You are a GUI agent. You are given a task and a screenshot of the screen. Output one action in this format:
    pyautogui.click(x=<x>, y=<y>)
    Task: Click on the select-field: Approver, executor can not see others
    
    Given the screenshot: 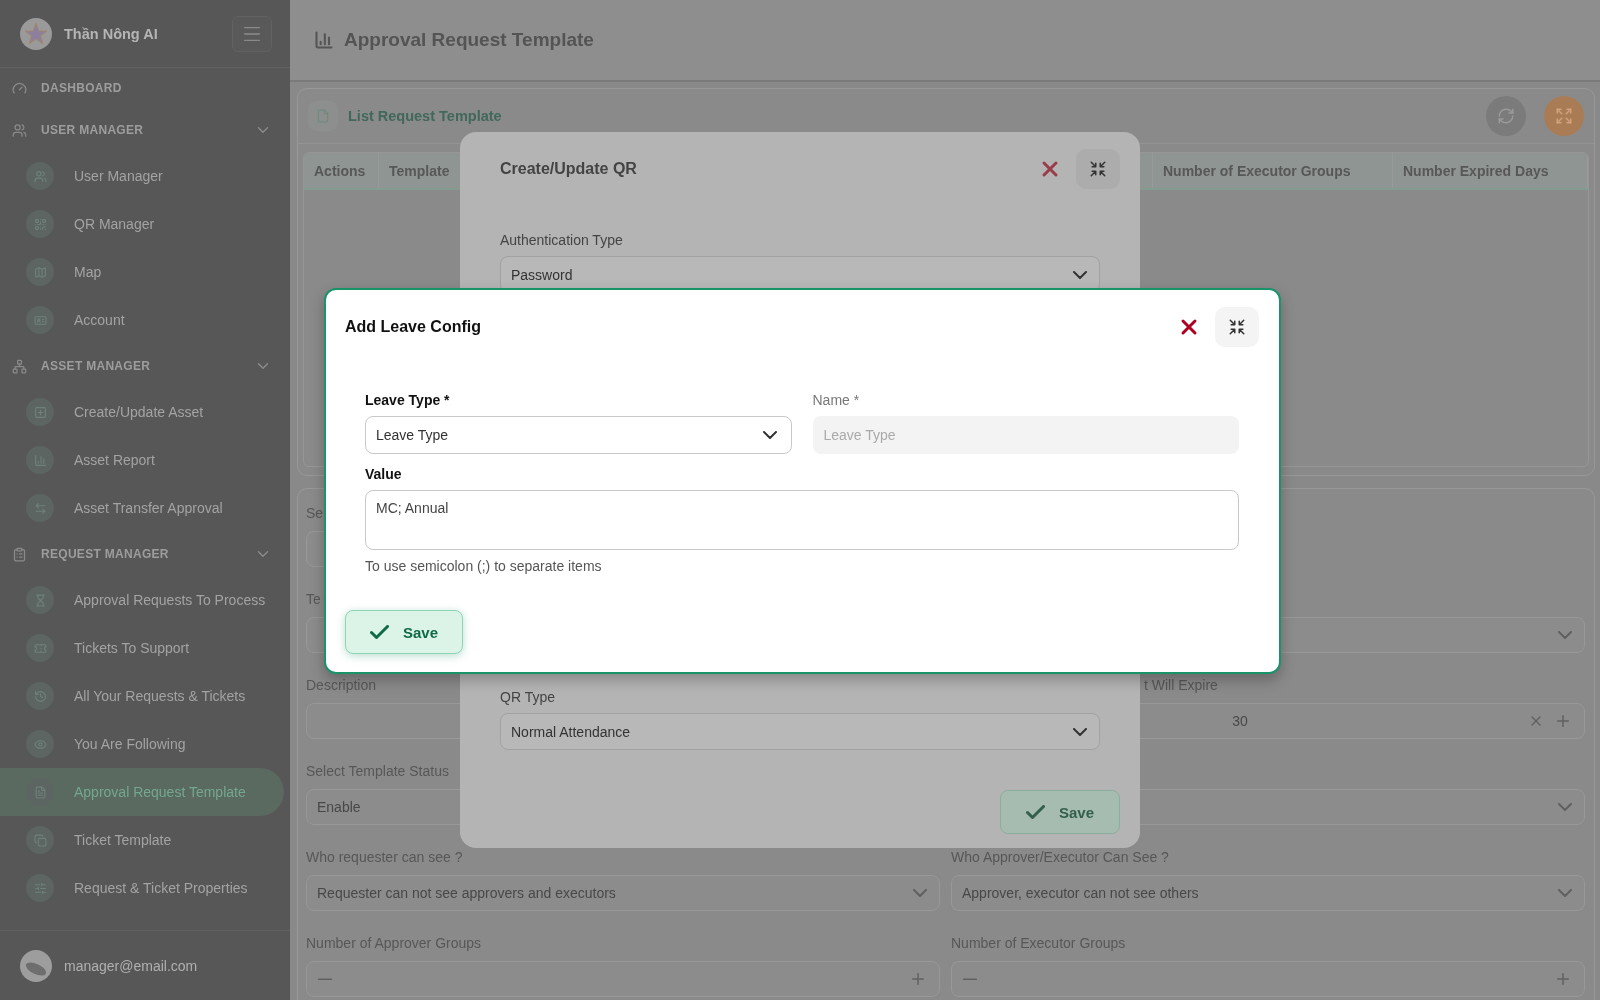 What is the action you would take?
    pyautogui.click(x=1268, y=893)
    